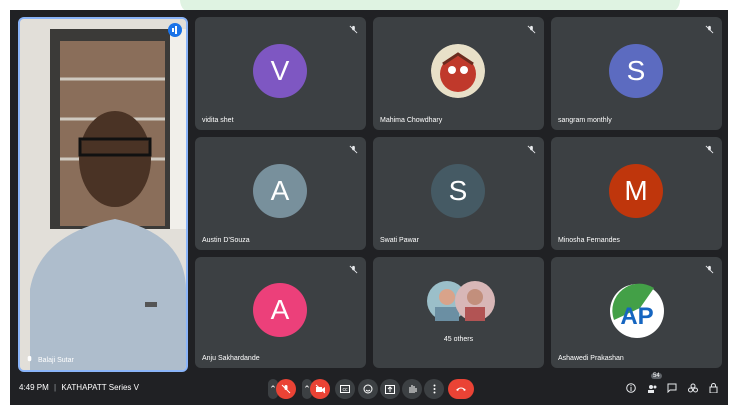 The image size is (732, 405). Describe the element at coordinates (585, 120) in the screenshot. I see `participant-name: sangram monthly` at that location.